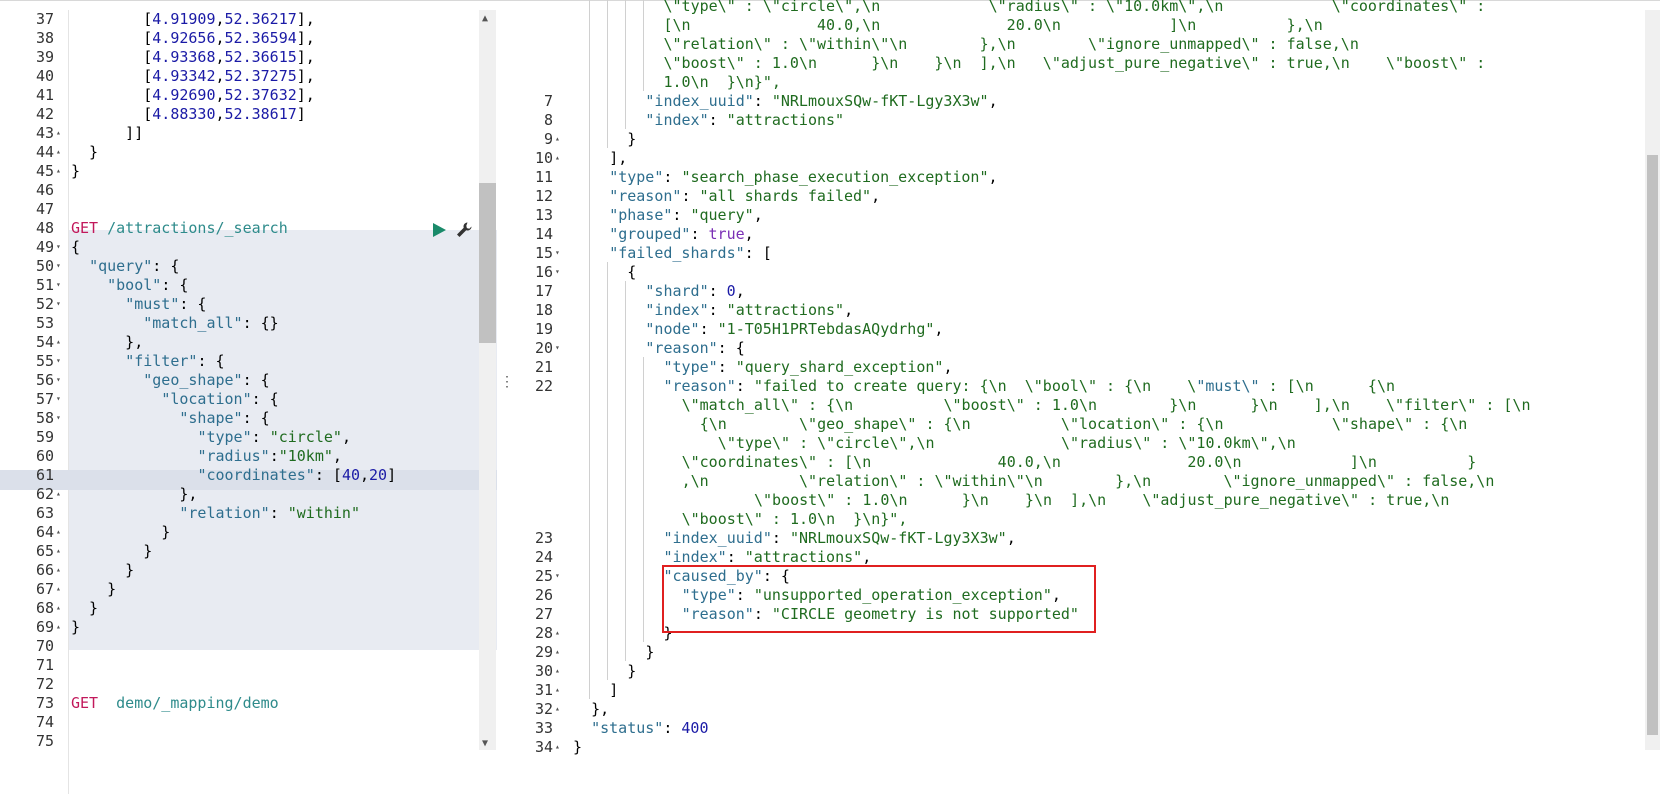 This screenshot has height=801, width=1660. Describe the element at coordinates (284, 418) in the screenshot. I see `code-line: "shape": {` at that location.